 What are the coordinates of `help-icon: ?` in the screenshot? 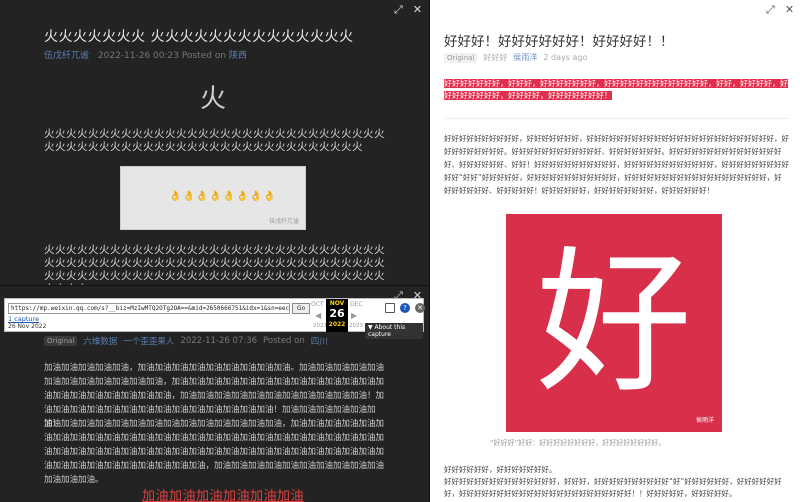 It's located at (405, 308).